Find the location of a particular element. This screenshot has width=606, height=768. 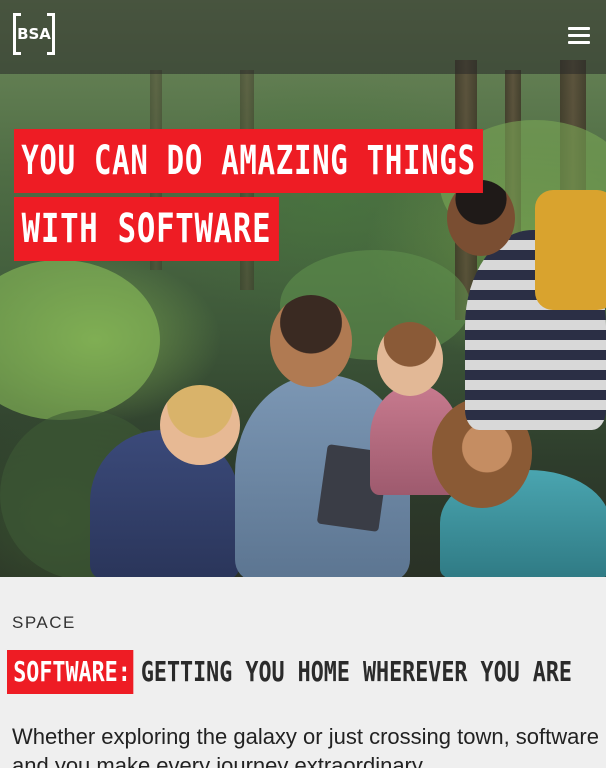

hero-headline-line-2: WITH SOFTWARE is located at coordinates (146, 229).